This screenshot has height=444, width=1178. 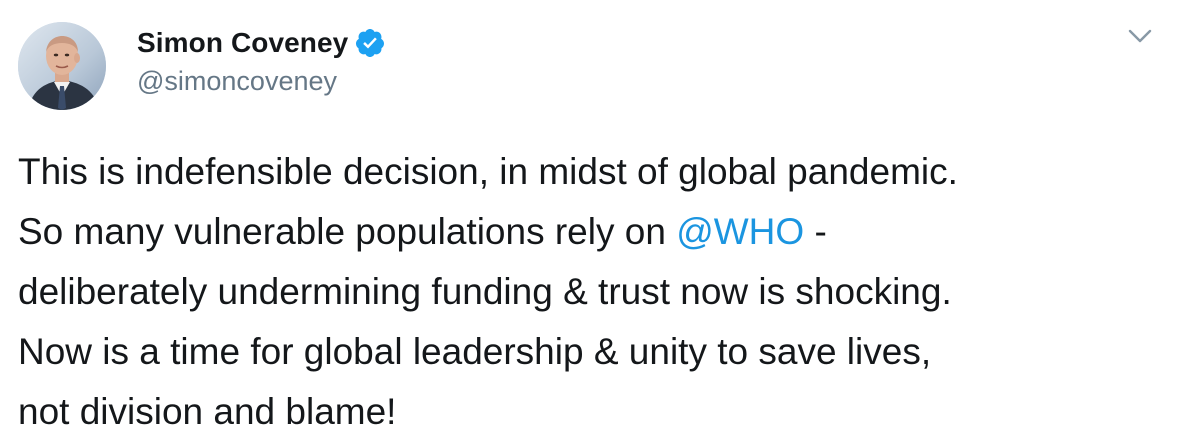 I want to click on avatar, so click(x=62, y=66).